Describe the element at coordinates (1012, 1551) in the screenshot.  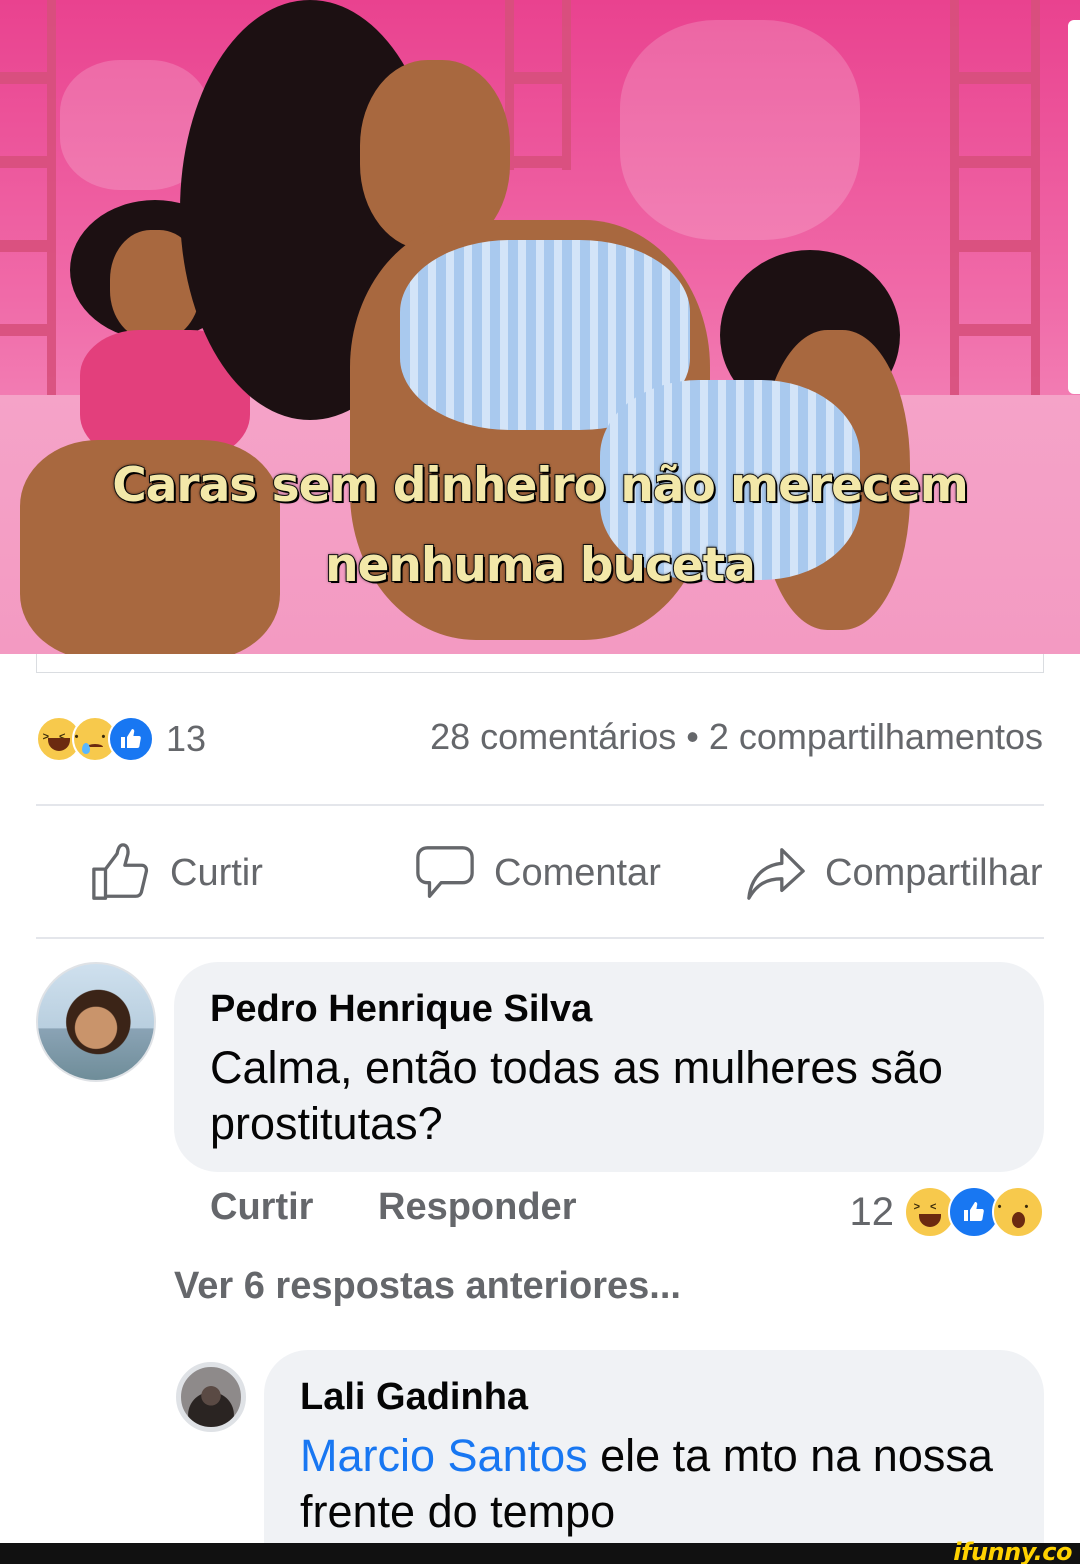
I see `ifunny-watermark: ifunny.co` at that location.